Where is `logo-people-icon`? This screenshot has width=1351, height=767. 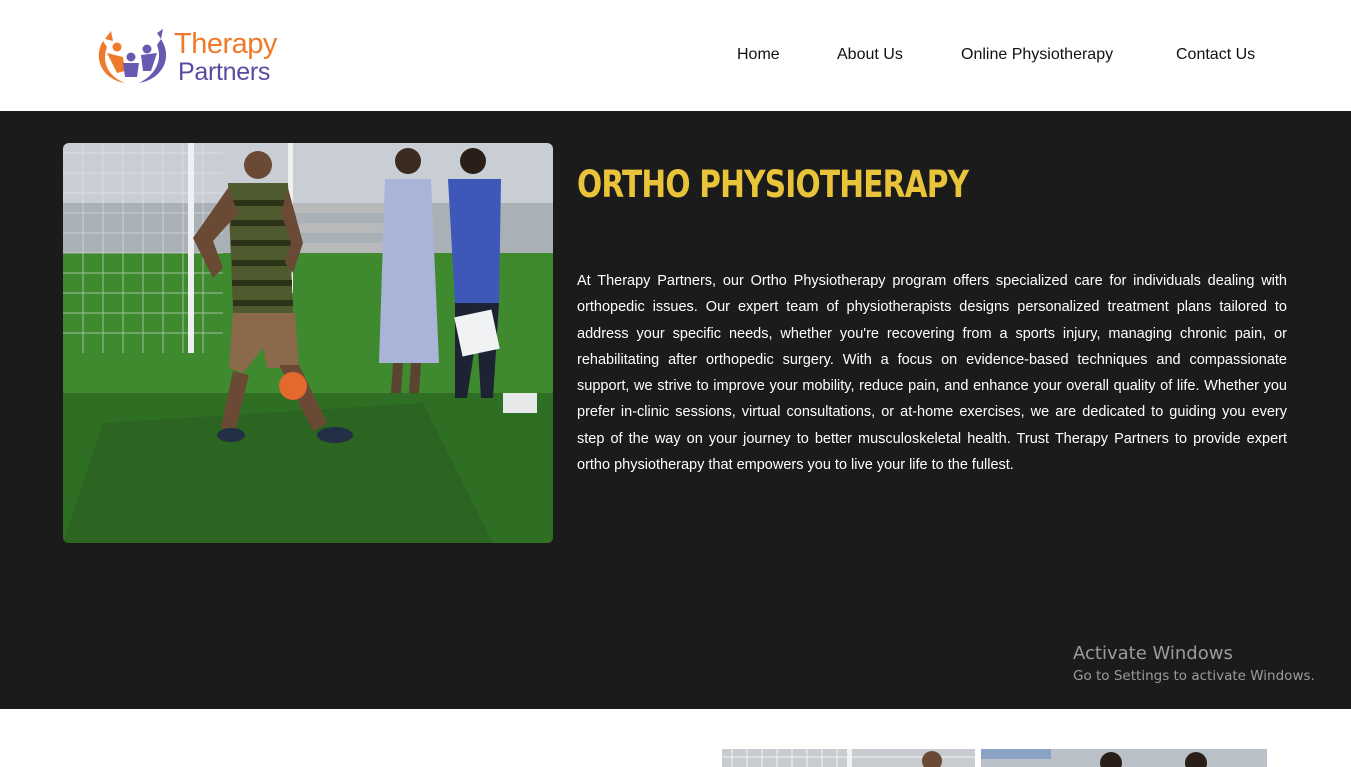
logo-people-icon is located at coordinates (132, 56).